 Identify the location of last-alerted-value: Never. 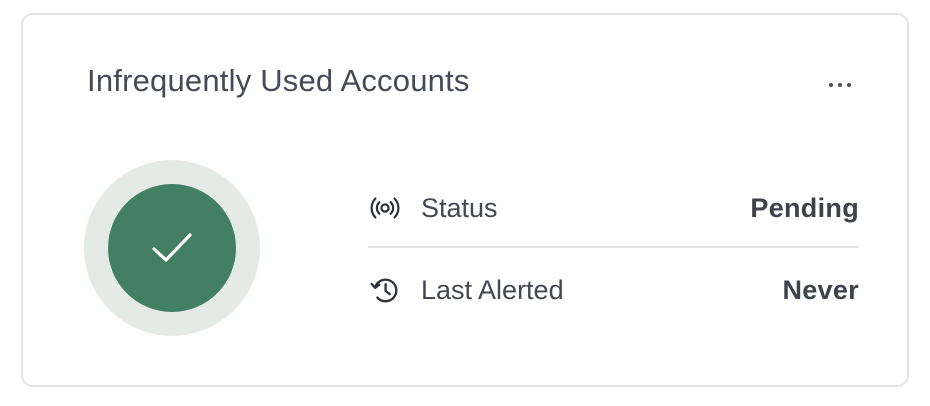
(820, 289).